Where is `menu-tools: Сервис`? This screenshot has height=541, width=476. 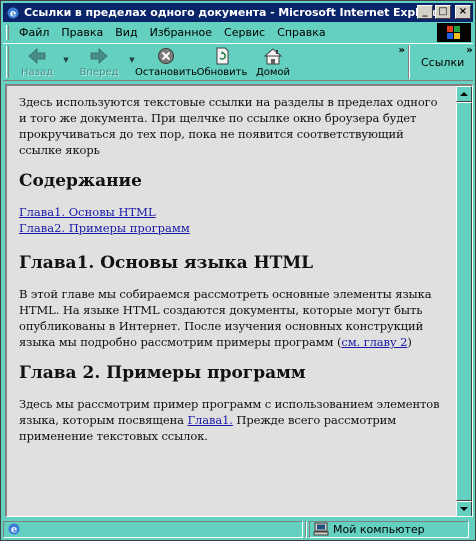
menu-tools: Сервис is located at coordinates (244, 32).